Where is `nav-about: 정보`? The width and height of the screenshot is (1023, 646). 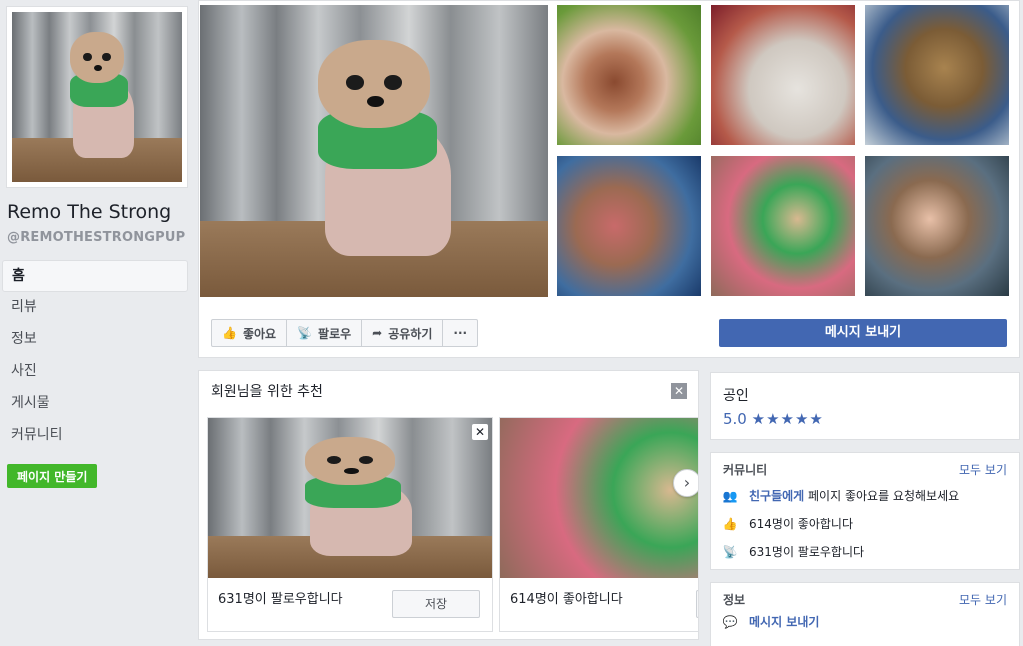 nav-about: 정보 is located at coordinates (95, 340).